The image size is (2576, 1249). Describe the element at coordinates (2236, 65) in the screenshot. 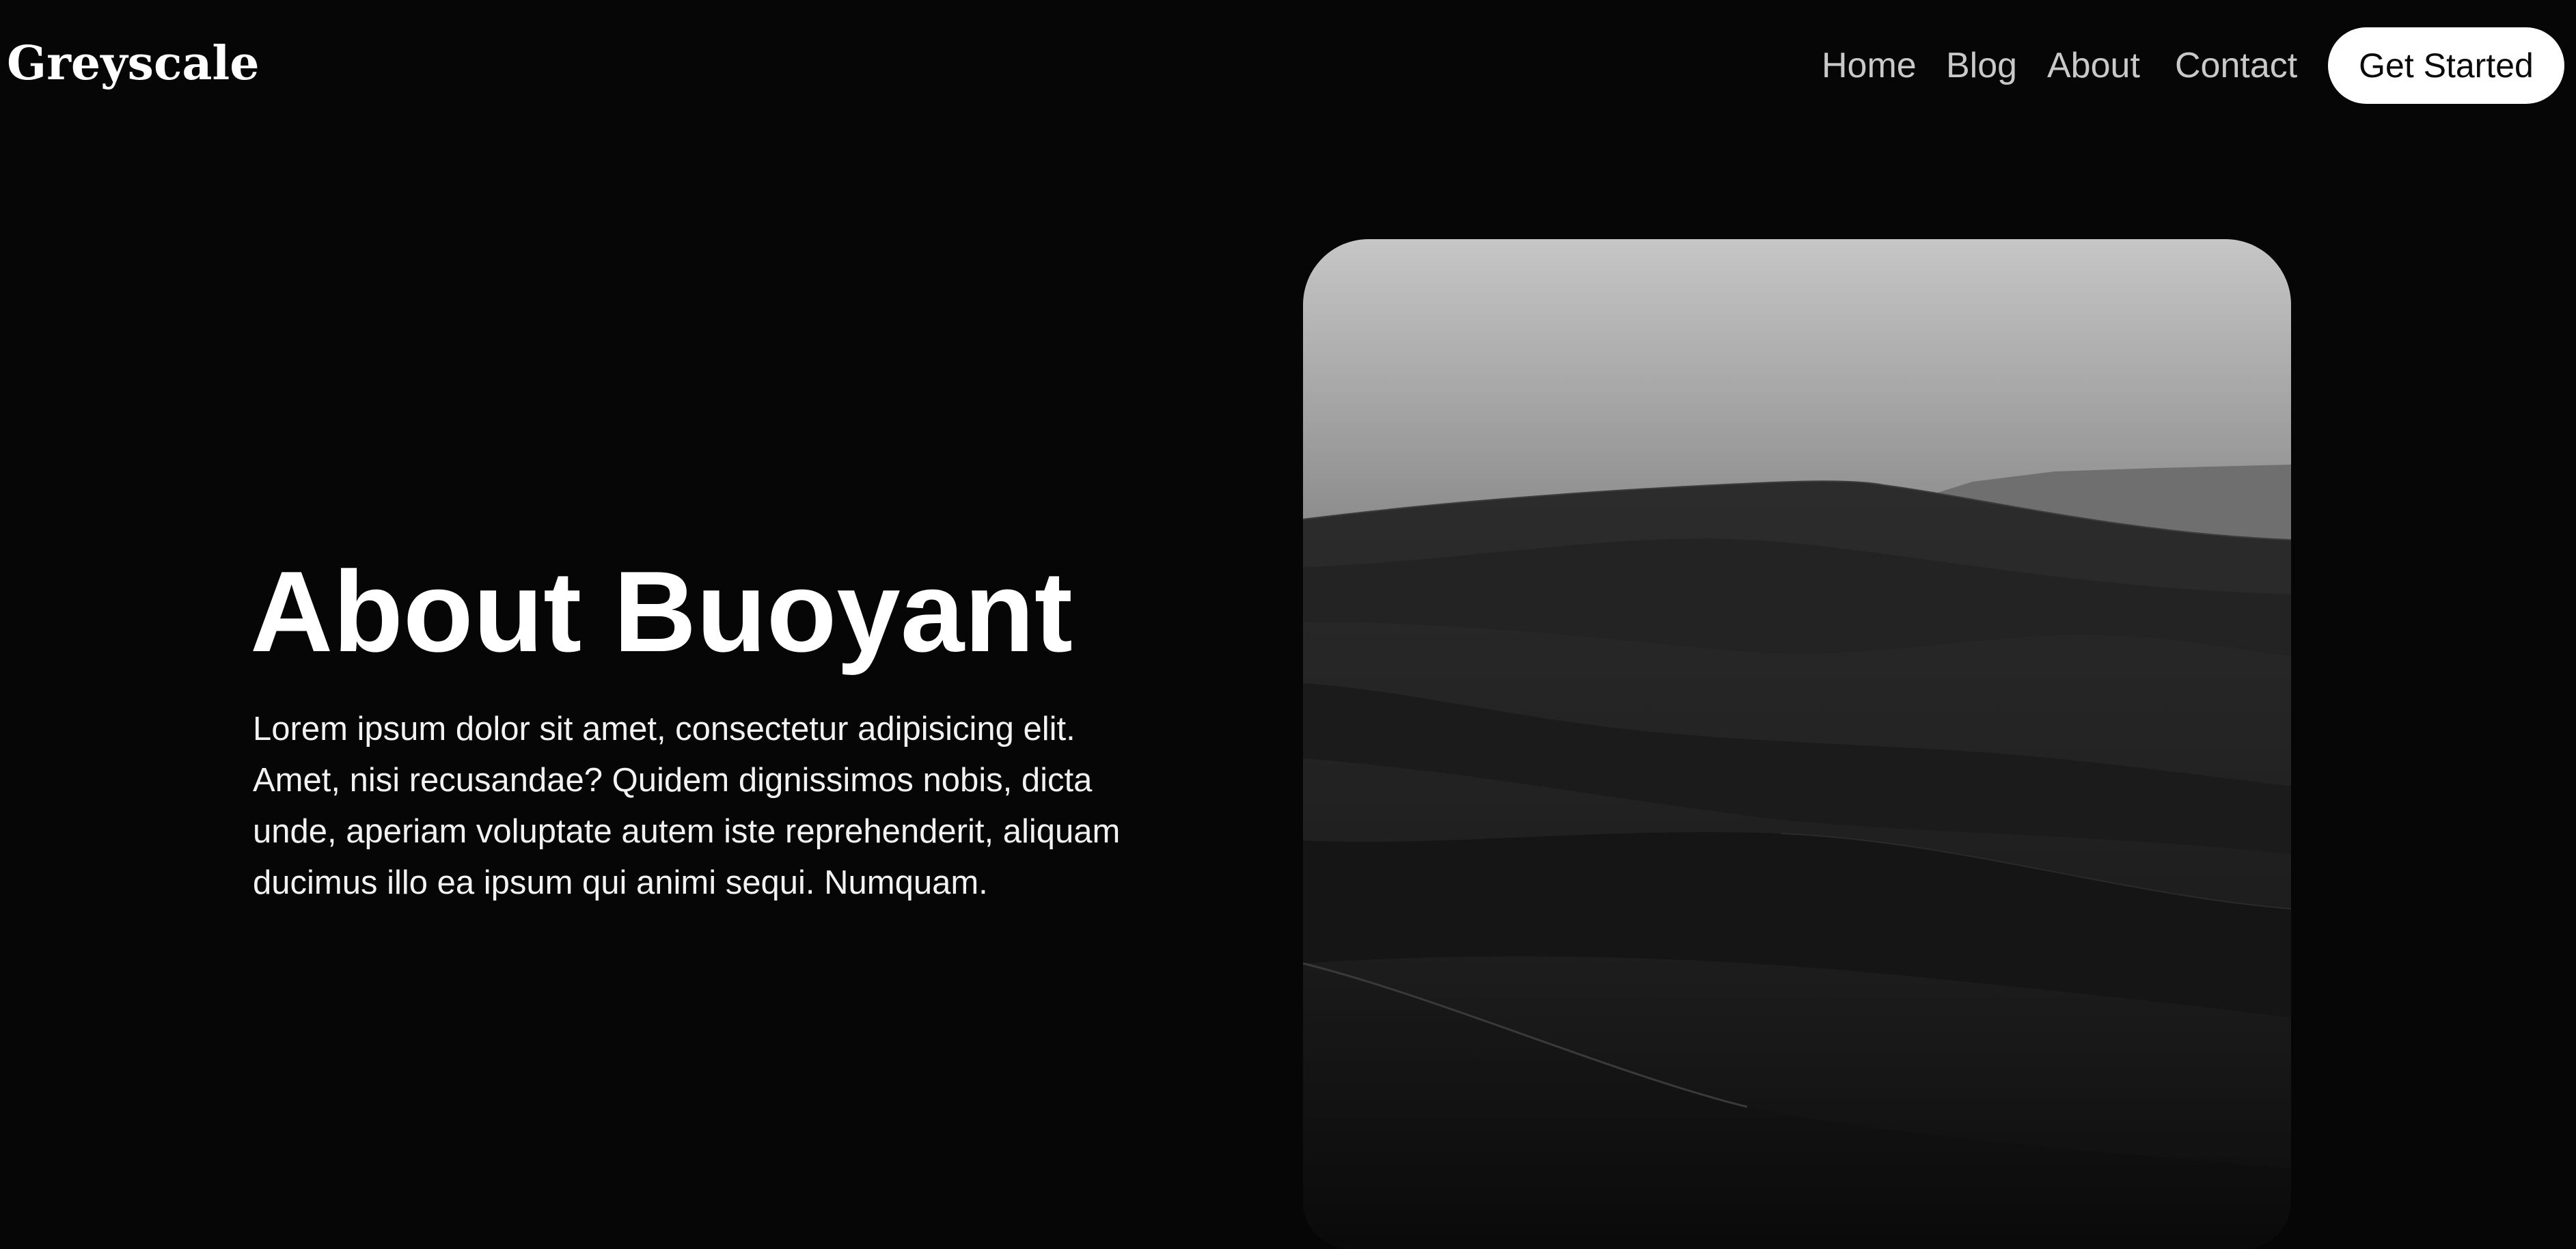

I see `nav-link-contact: Contact` at that location.